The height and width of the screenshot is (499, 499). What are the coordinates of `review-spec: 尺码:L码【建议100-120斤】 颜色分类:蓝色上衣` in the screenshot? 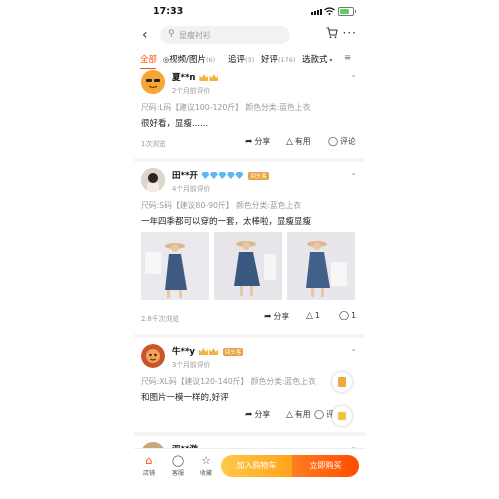 It's located at (226, 107).